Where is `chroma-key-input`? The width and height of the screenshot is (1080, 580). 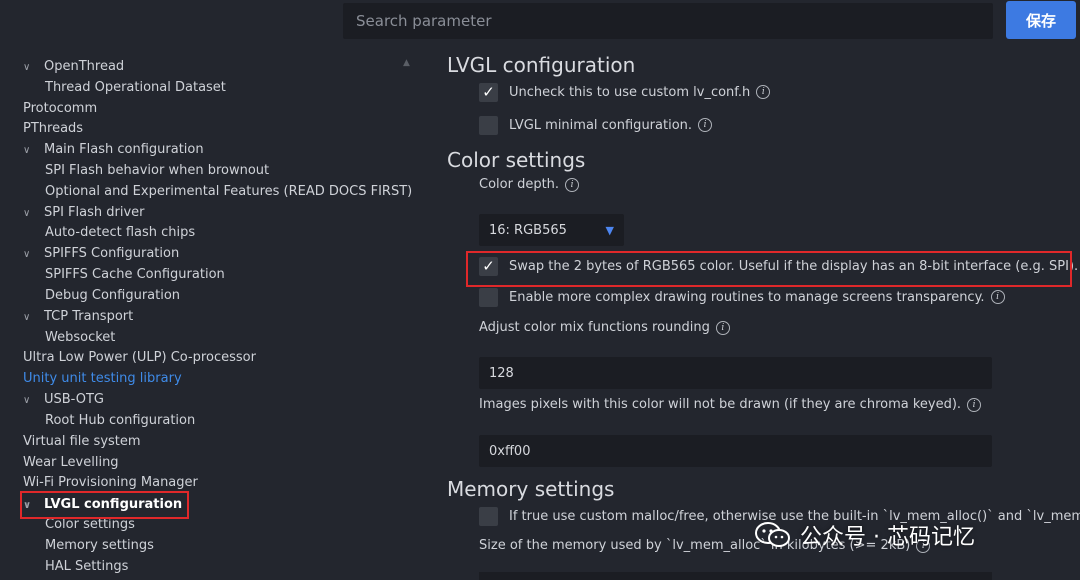
chroma-key-input is located at coordinates (735, 451).